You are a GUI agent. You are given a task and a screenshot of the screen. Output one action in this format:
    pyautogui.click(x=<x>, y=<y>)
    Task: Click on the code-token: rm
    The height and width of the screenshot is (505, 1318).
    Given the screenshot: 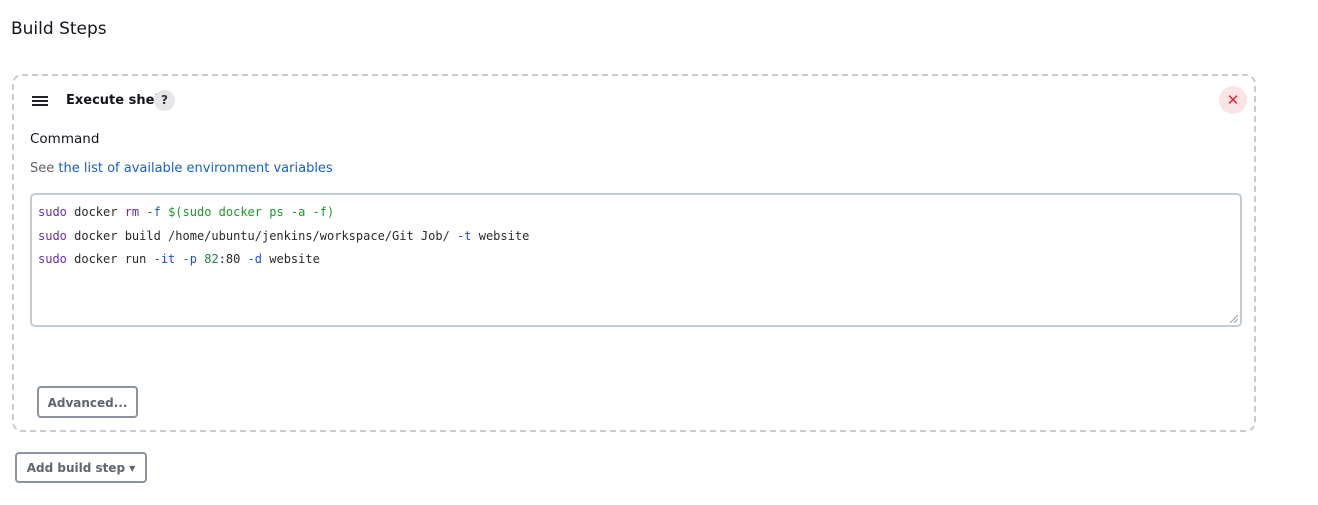 What is the action you would take?
    pyautogui.click(x=132, y=212)
    